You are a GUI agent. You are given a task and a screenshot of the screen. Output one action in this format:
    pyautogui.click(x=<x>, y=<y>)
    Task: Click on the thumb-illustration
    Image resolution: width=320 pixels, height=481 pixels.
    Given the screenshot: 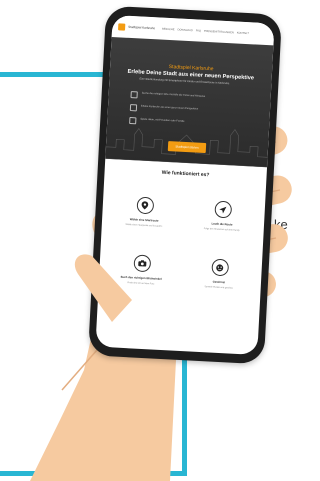 What is the action you would take?
    pyautogui.click(x=103, y=288)
    